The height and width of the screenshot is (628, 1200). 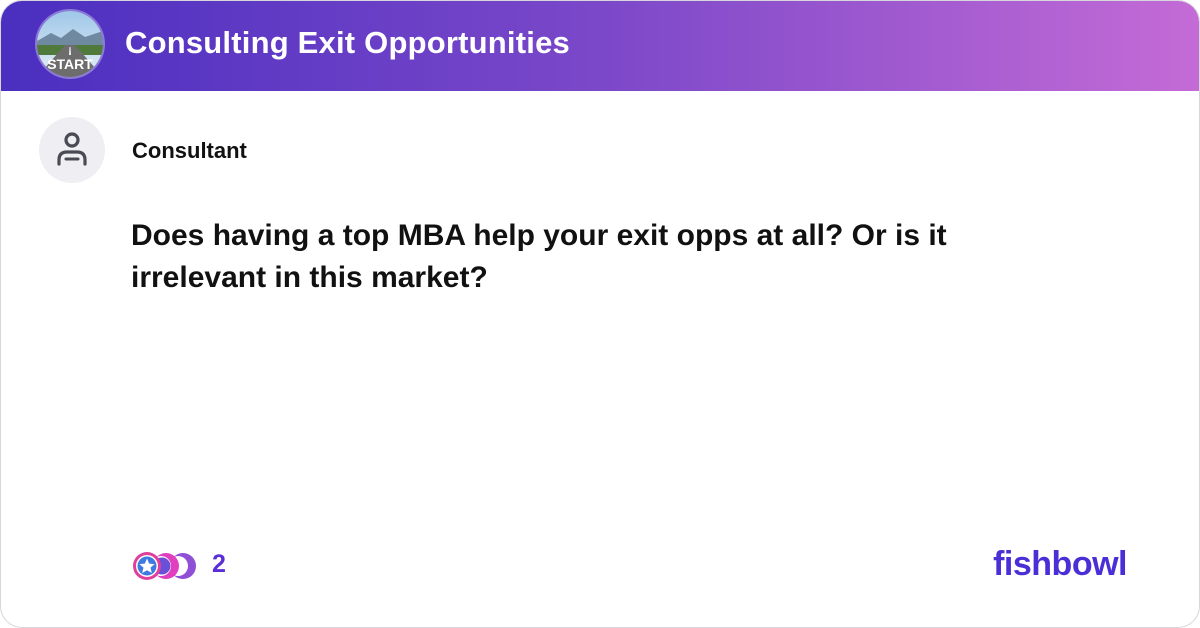 I want to click on bowl-avatar: START, so click(x=70, y=44).